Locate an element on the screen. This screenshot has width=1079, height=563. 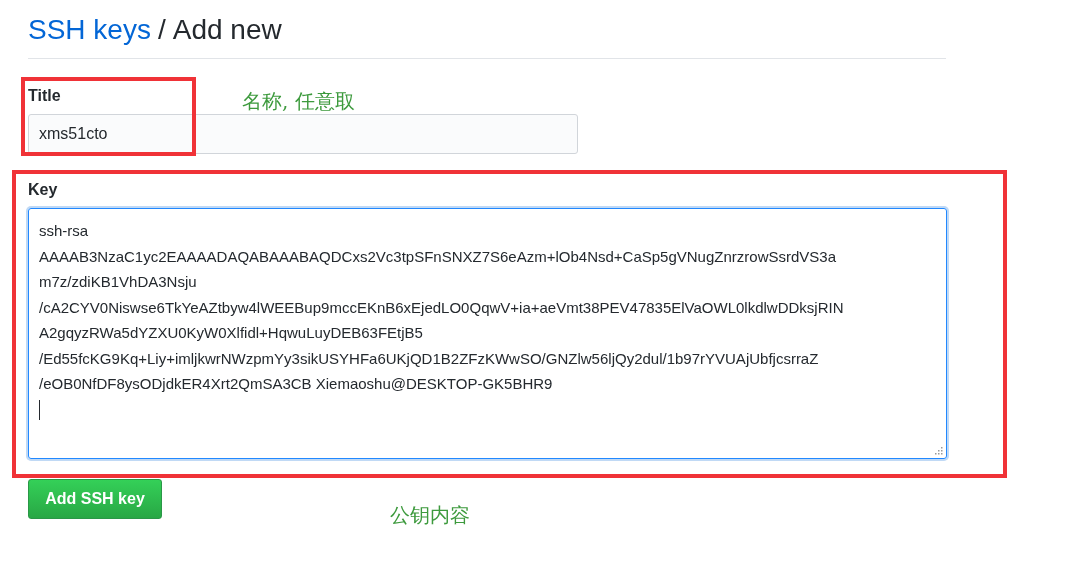
key-label: Key is located at coordinates (43, 190).